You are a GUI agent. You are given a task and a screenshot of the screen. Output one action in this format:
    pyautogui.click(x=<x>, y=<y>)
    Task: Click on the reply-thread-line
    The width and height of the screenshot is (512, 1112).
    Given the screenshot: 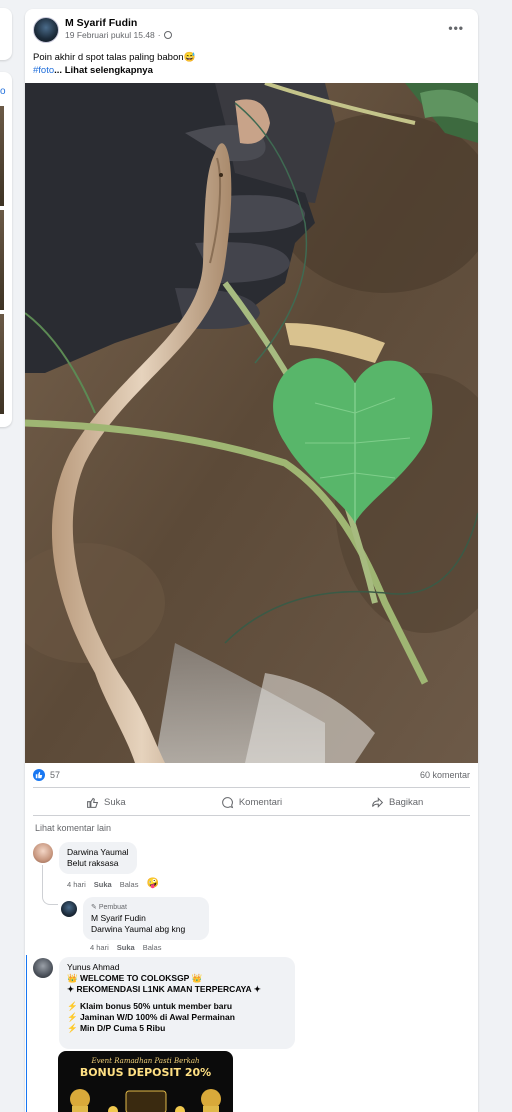 What is the action you would take?
    pyautogui.click(x=50, y=885)
    